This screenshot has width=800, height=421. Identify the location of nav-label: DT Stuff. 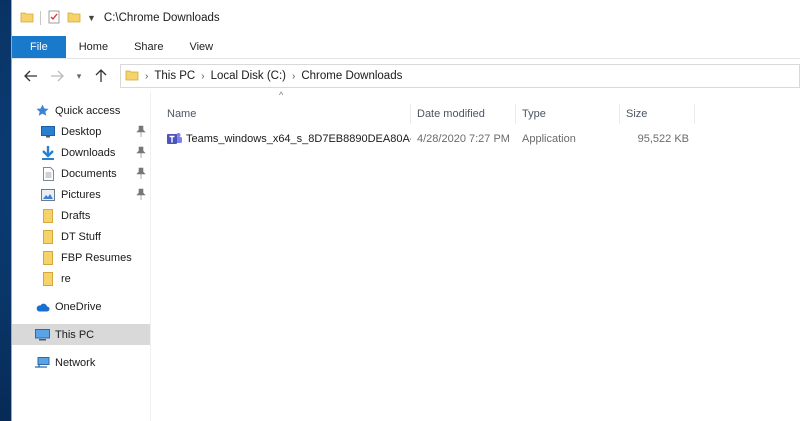
(81, 236).